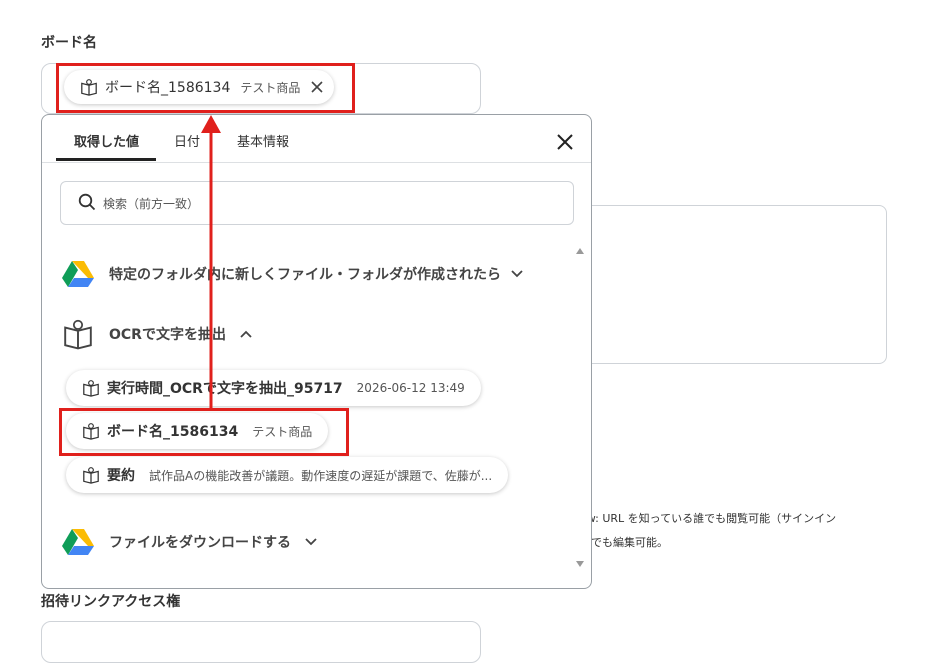  I want to click on background-text-line1: ew: URL を知っている誰でも閲覧可能（サインイン, so click(708, 518).